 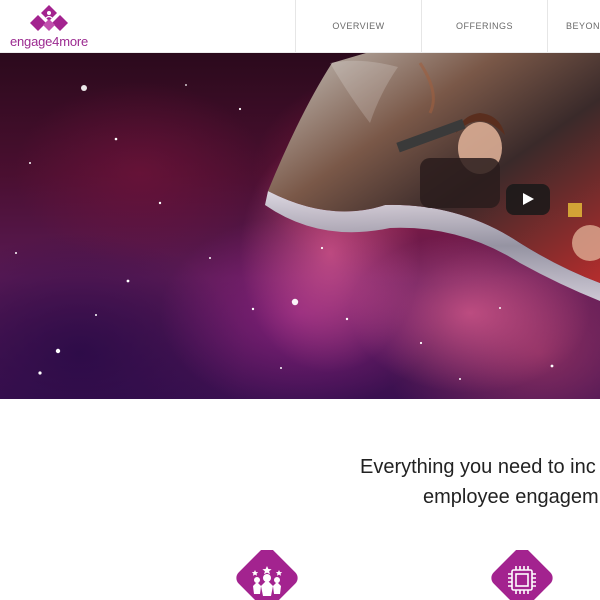 I want to click on play-icon, so click(x=528, y=199).